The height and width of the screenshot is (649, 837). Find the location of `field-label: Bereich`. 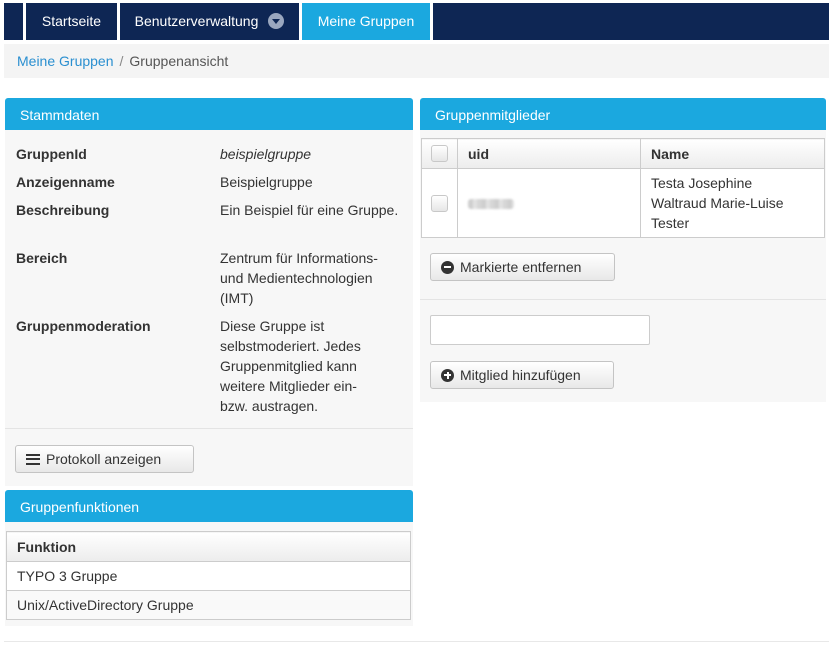

field-label: Bereich is located at coordinates (42, 258).